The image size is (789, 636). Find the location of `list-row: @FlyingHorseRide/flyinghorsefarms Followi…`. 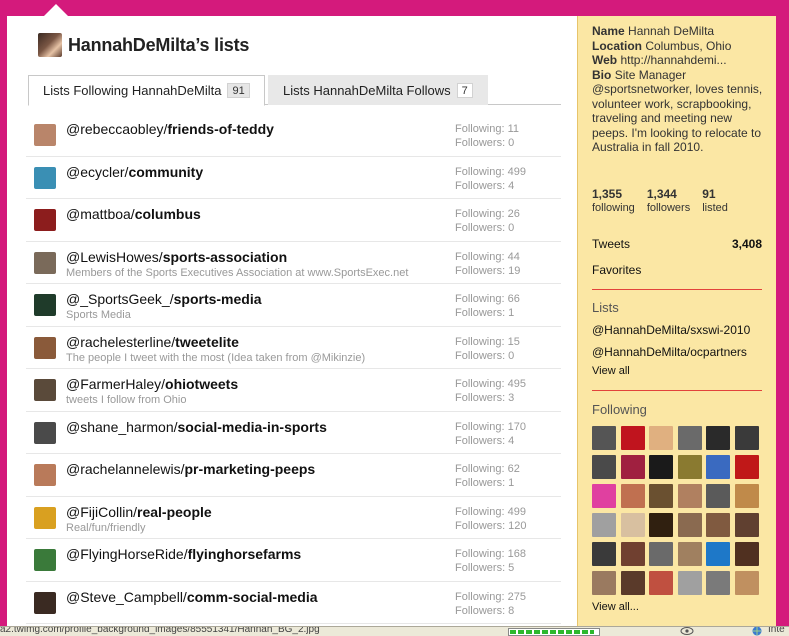

list-row: @FlyingHorseRide/flyinghorsefarms Followi… is located at coordinates (293, 560).